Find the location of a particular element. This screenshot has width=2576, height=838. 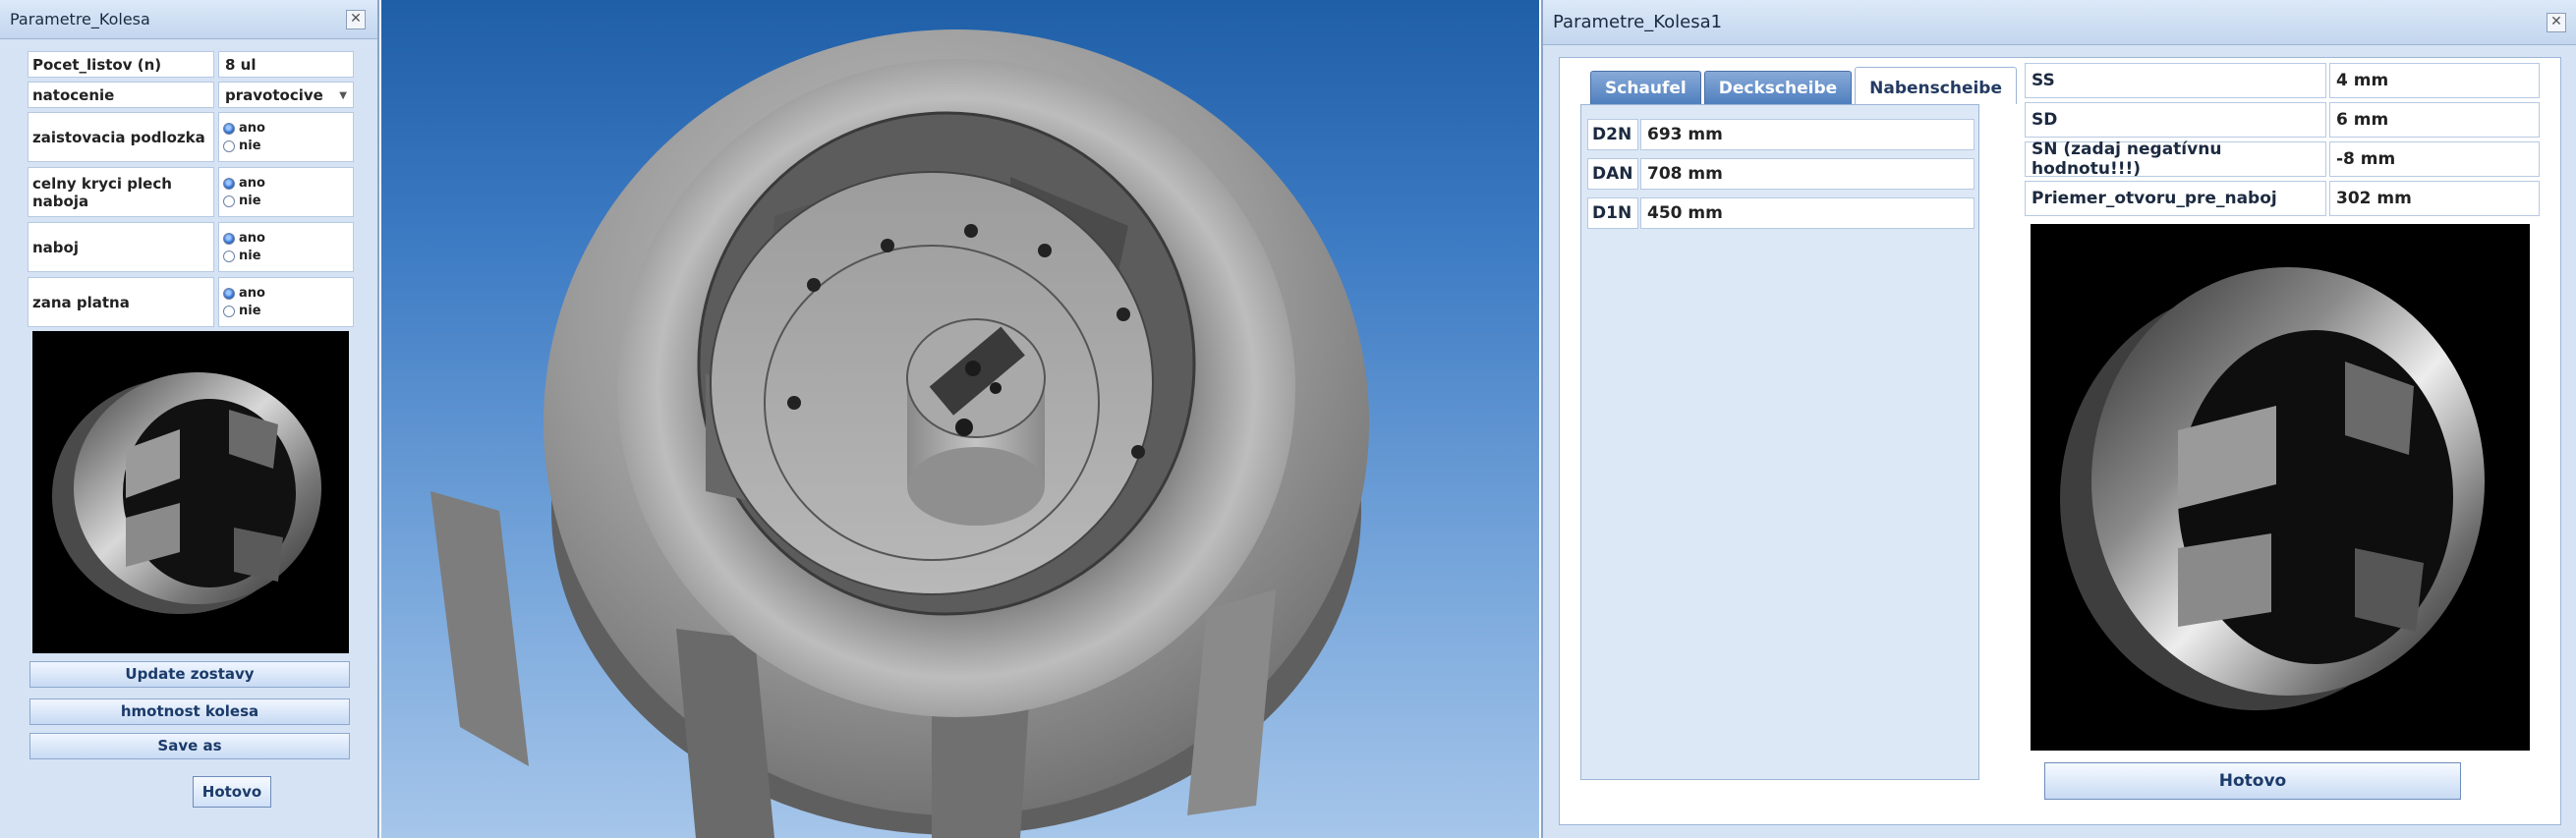

save-as-button: Save as is located at coordinates (190, 746).